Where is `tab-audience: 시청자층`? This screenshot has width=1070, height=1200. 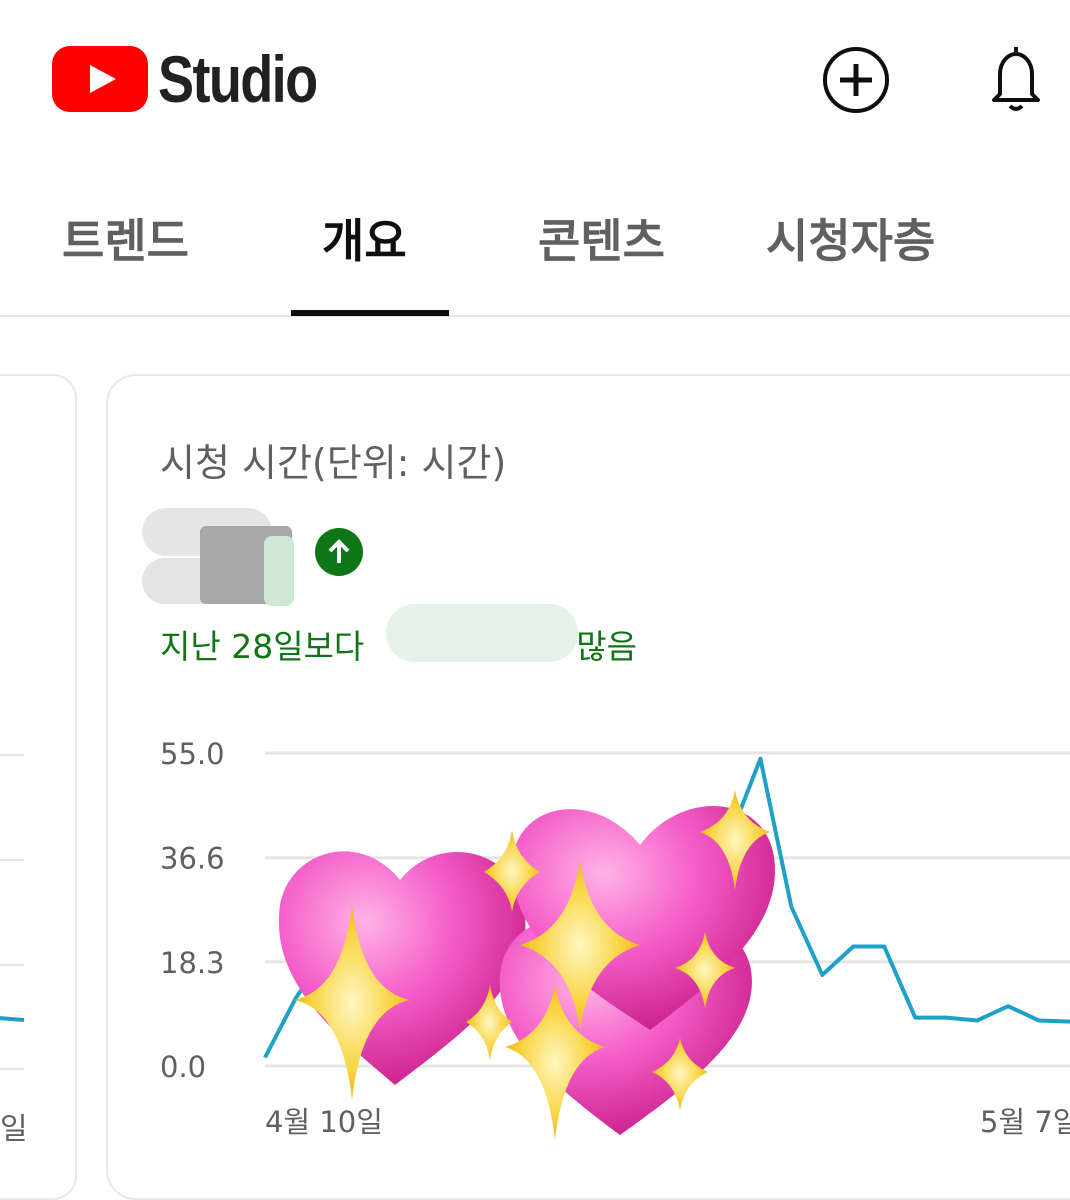 tab-audience: 시청자층 is located at coordinates (850, 238).